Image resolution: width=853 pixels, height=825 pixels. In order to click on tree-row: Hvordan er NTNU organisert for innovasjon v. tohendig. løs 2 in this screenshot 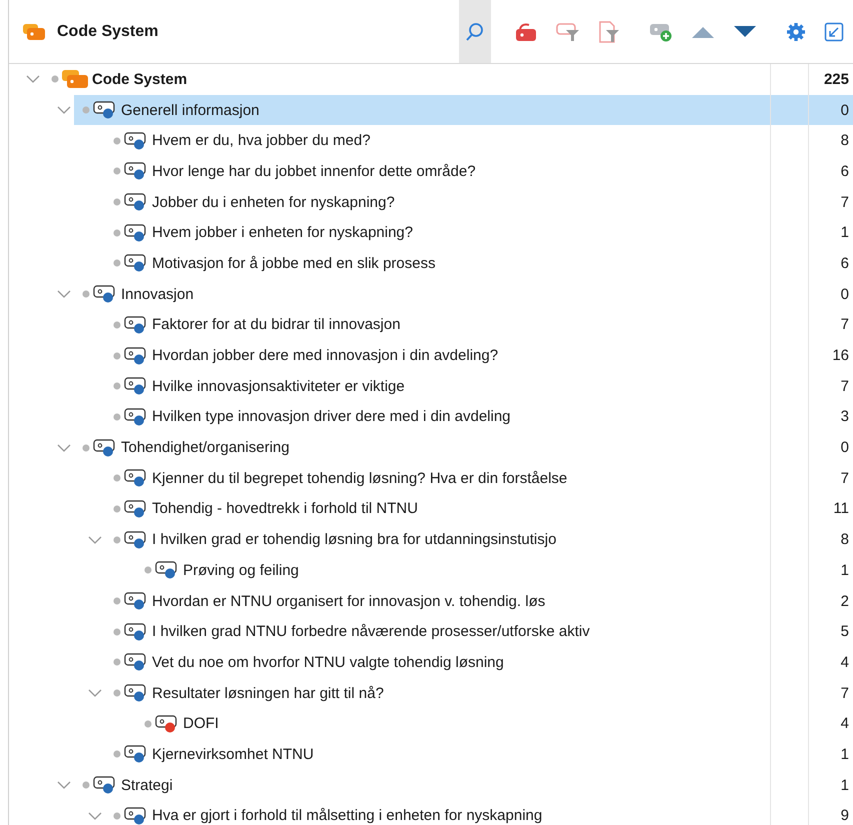, I will do `click(431, 601)`.